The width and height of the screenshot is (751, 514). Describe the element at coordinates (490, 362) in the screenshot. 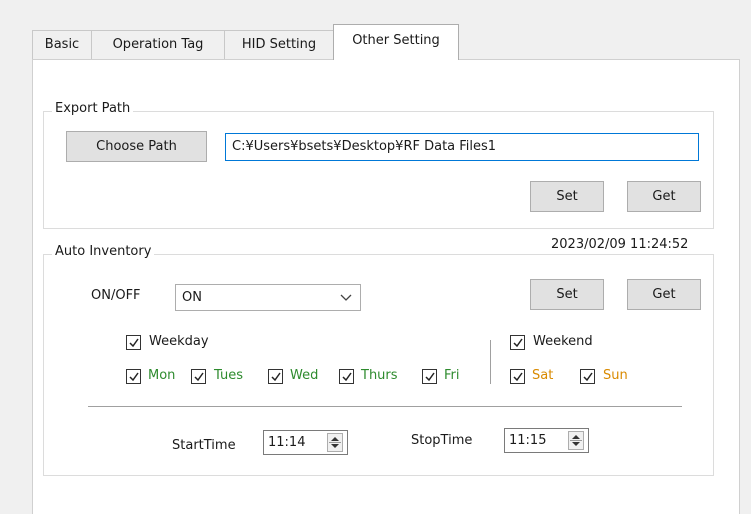

I see `weekday-weekend-divider` at that location.